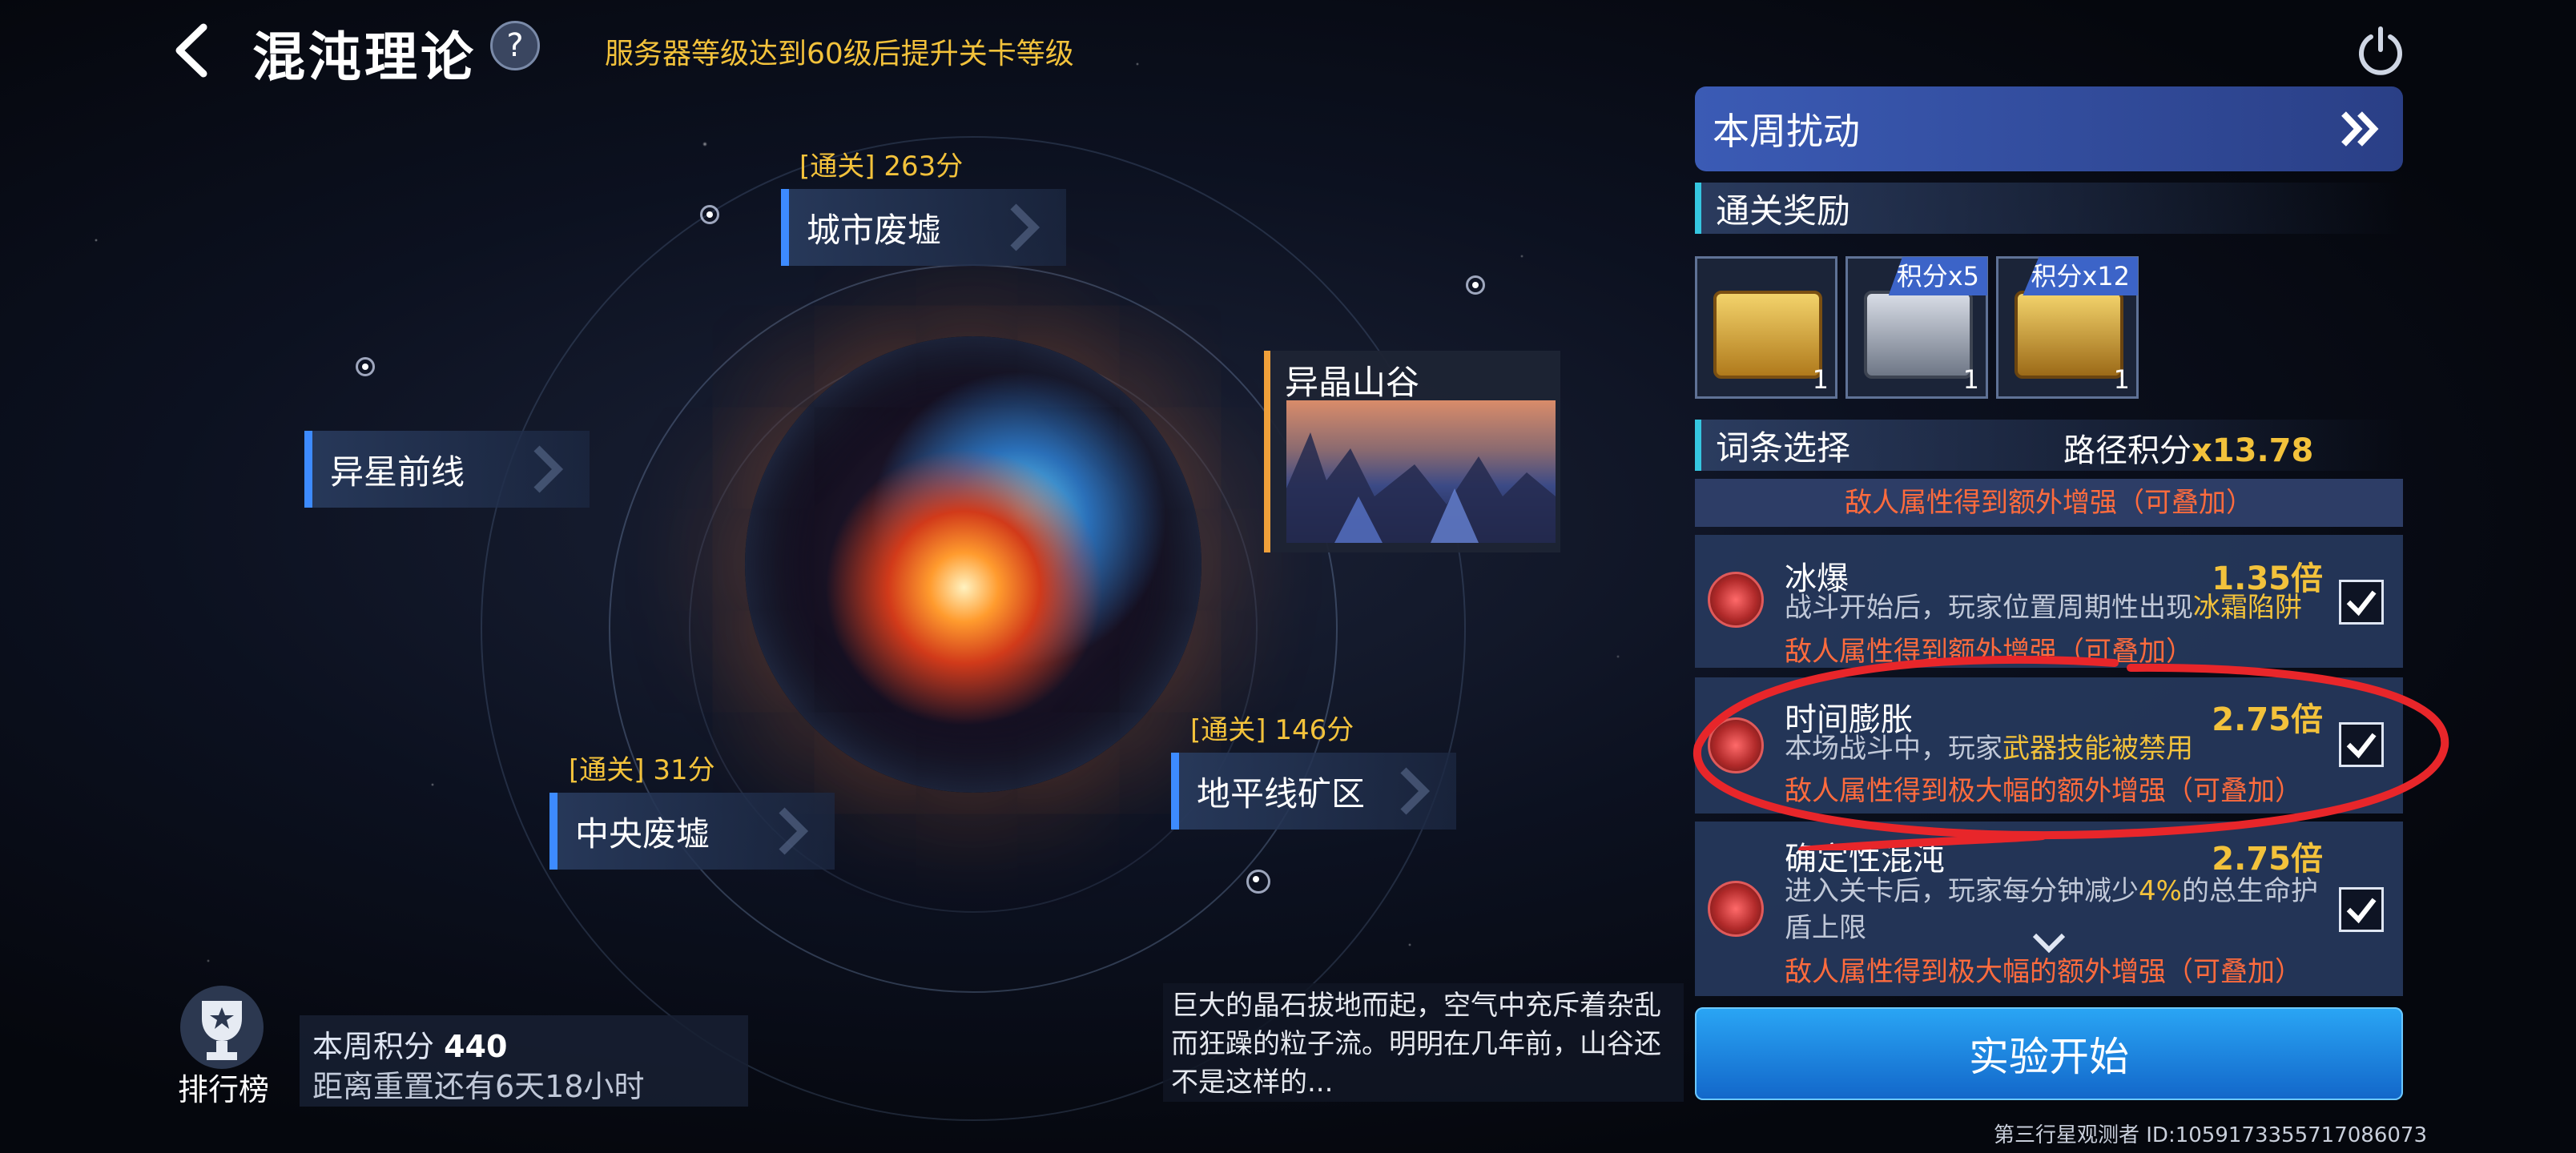 The width and height of the screenshot is (2576, 1153). I want to click on affix-bonus-bar: 敌人属性得到额外增强（可叠加）, so click(2049, 503).